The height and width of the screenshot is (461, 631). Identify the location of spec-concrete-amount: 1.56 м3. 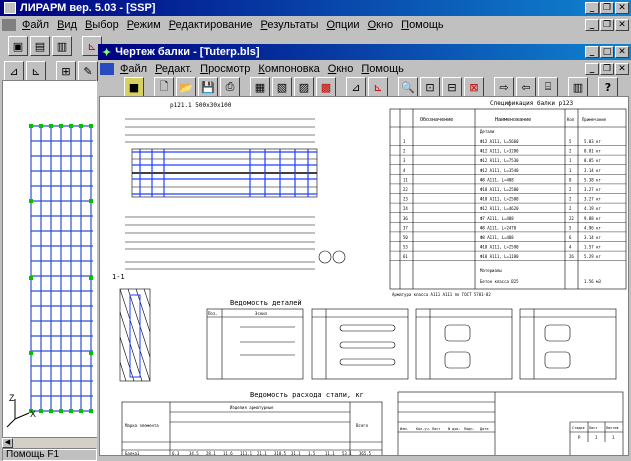
(592, 281).